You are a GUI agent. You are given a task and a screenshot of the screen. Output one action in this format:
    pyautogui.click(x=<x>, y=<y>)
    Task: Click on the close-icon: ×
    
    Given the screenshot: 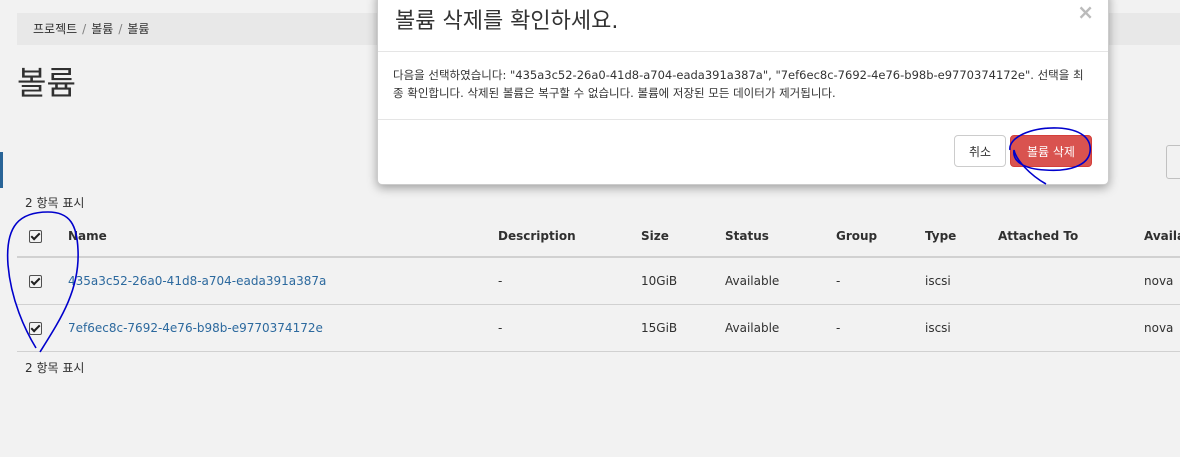 What is the action you would take?
    pyautogui.click(x=1085, y=12)
    